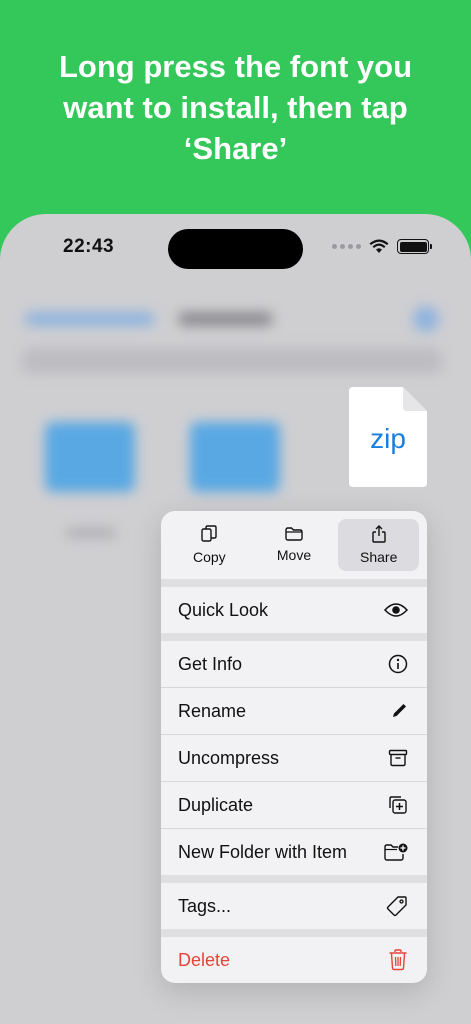 This screenshot has height=1024, width=471. What do you see at coordinates (399, 710) in the screenshot?
I see `pencil-icon` at bounding box center [399, 710].